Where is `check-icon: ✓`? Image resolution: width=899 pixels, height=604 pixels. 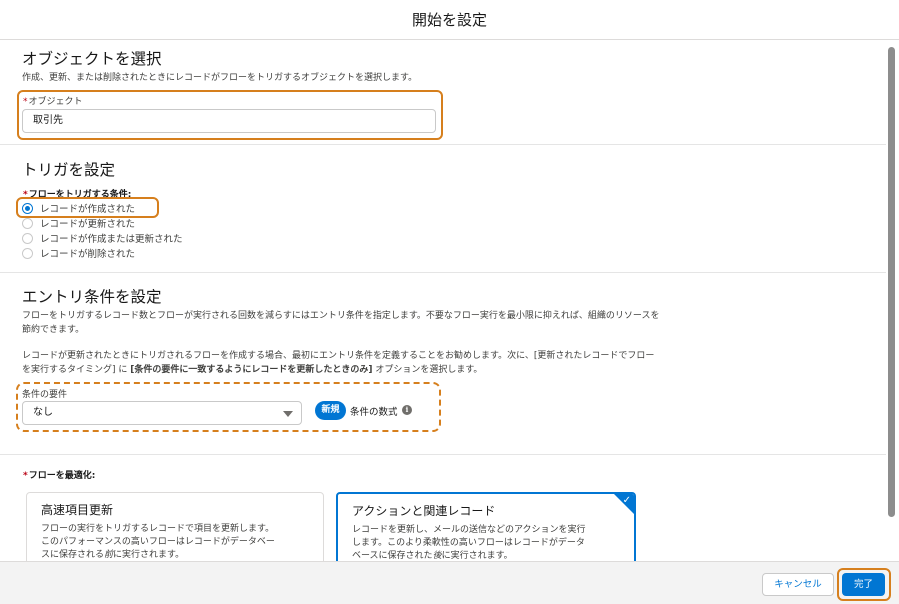
check-icon: ✓ is located at coordinates (626, 500).